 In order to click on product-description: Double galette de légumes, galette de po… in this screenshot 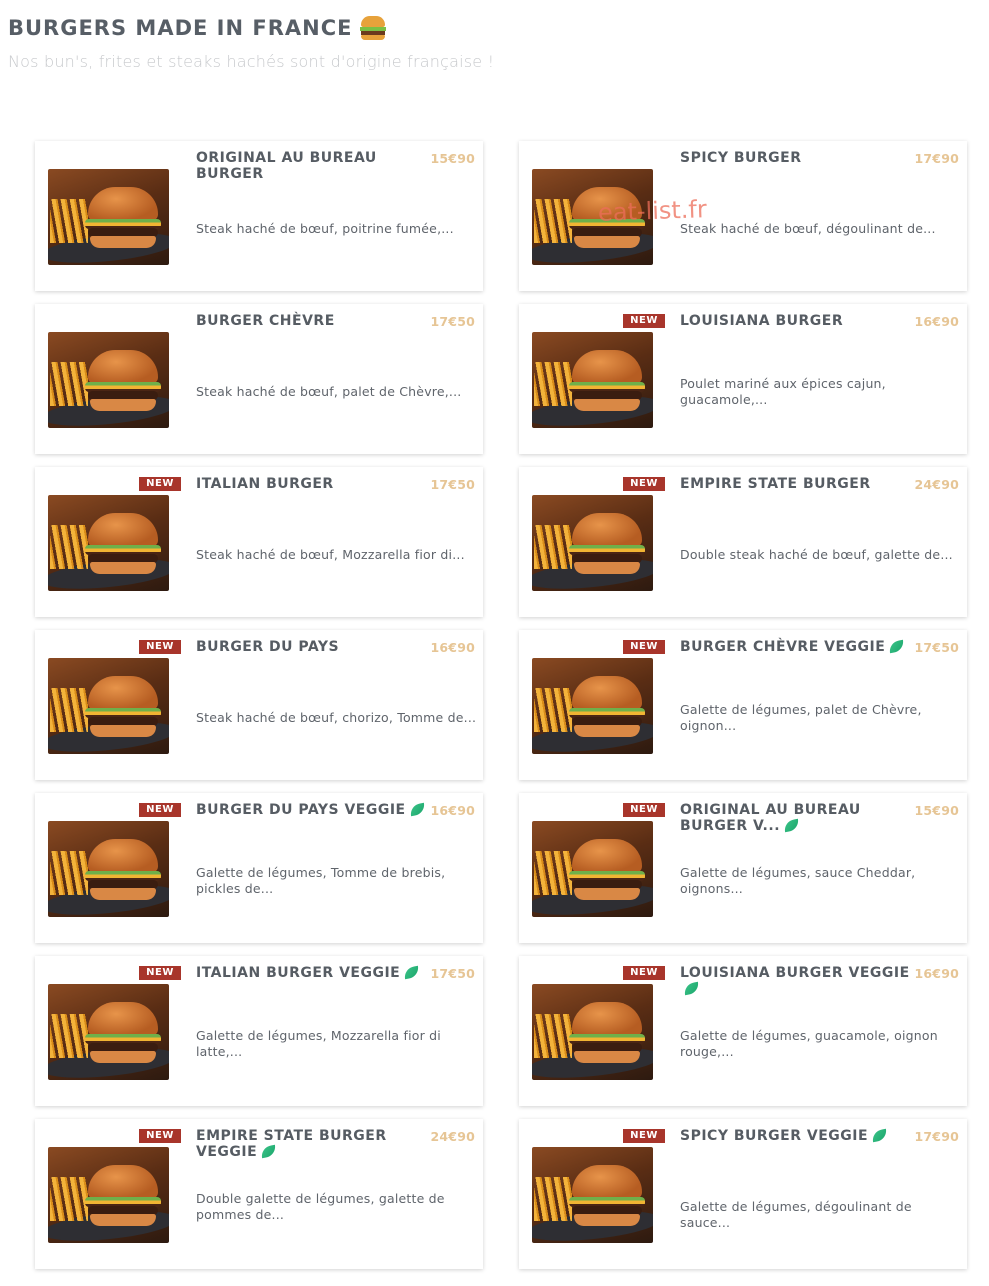, I will do `click(320, 1206)`.